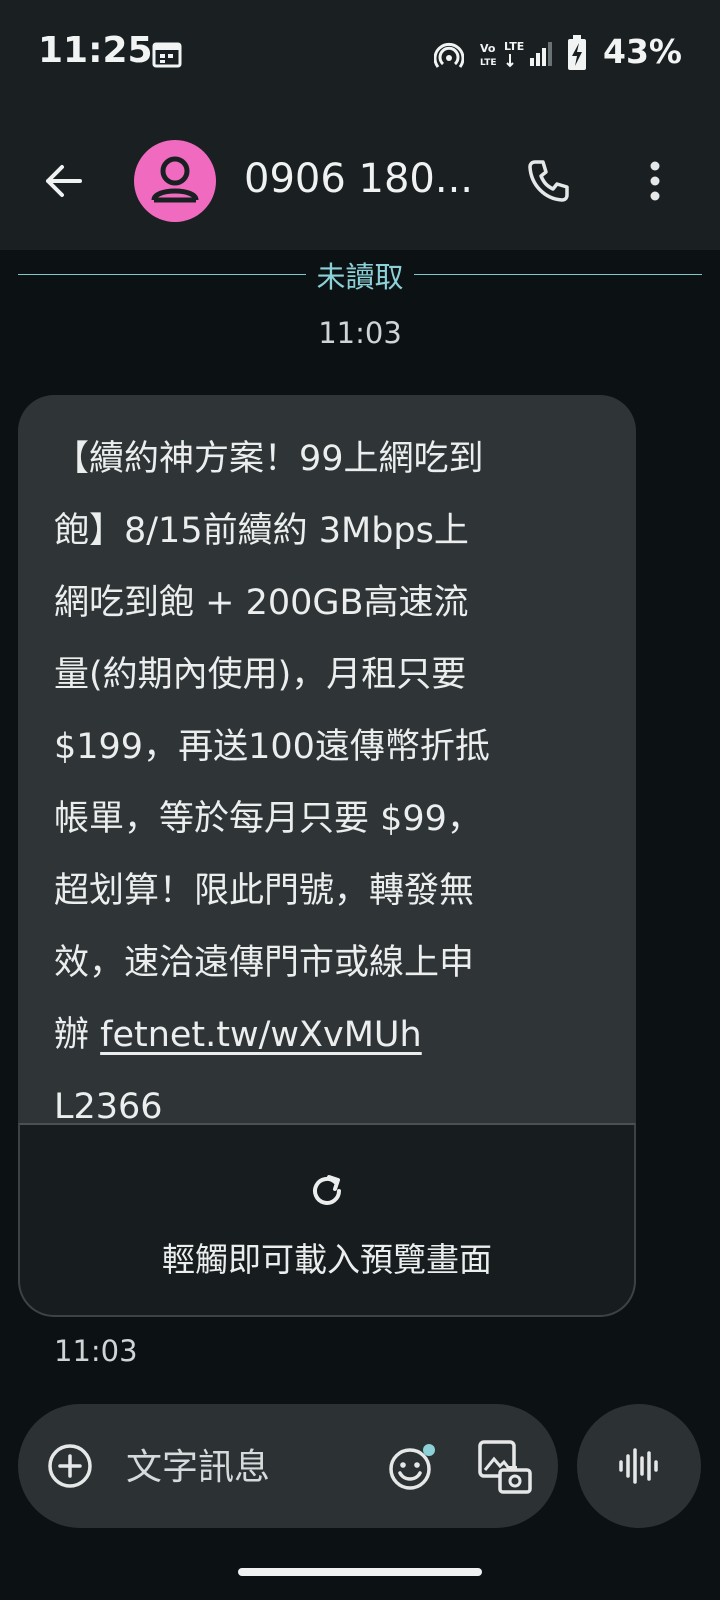 Image resolution: width=720 pixels, height=1600 pixels. I want to click on microphone-waveform-icon, so click(638, 1466).